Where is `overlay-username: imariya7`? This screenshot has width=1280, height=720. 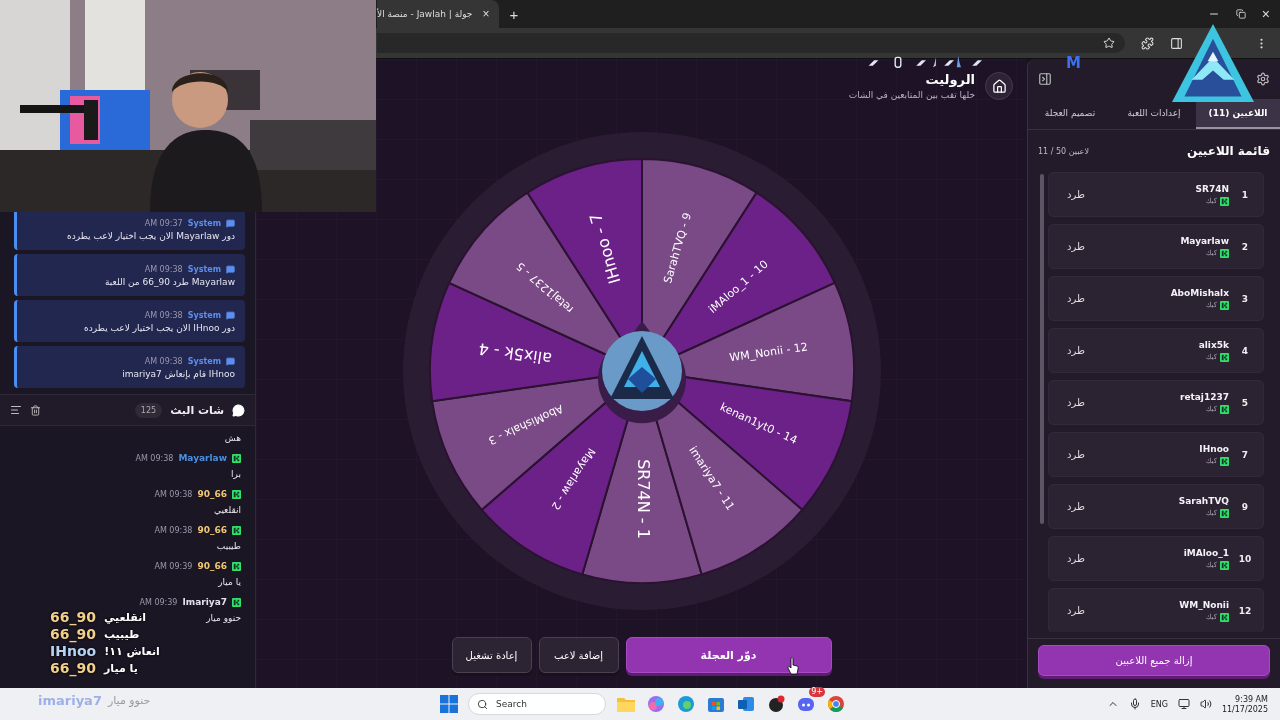
overlay-username: imariya7 is located at coordinates (70, 700).